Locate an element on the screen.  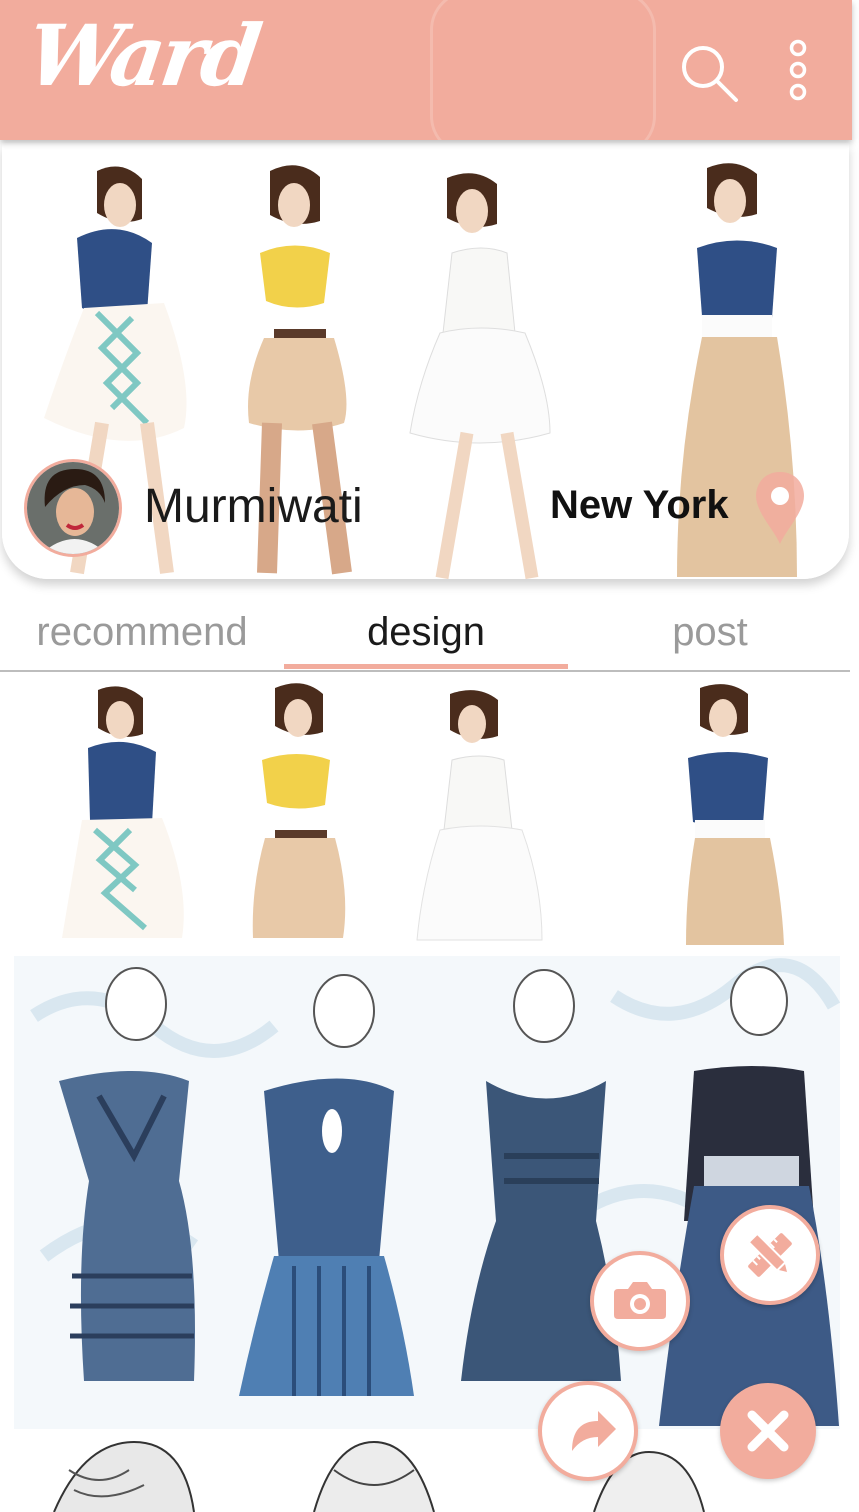
avatar-photo is located at coordinates (73, 508).